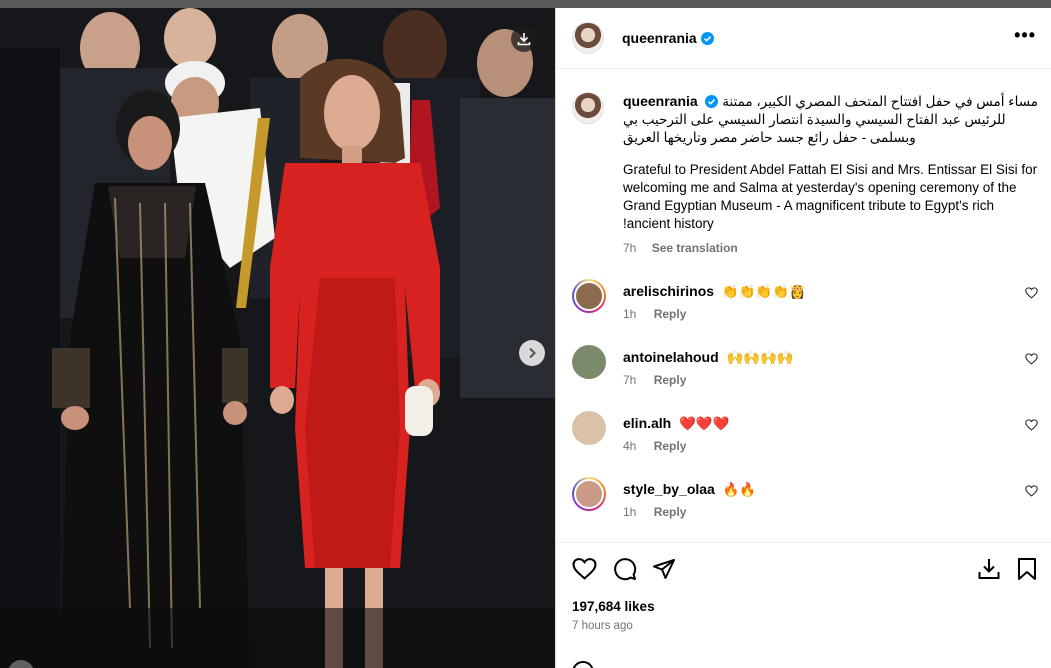 The width and height of the screenshot is (1051, 668). I want to click on comment-item: elin.alh ❤️❤️❤️ 4h Reply, so click(807, 439).